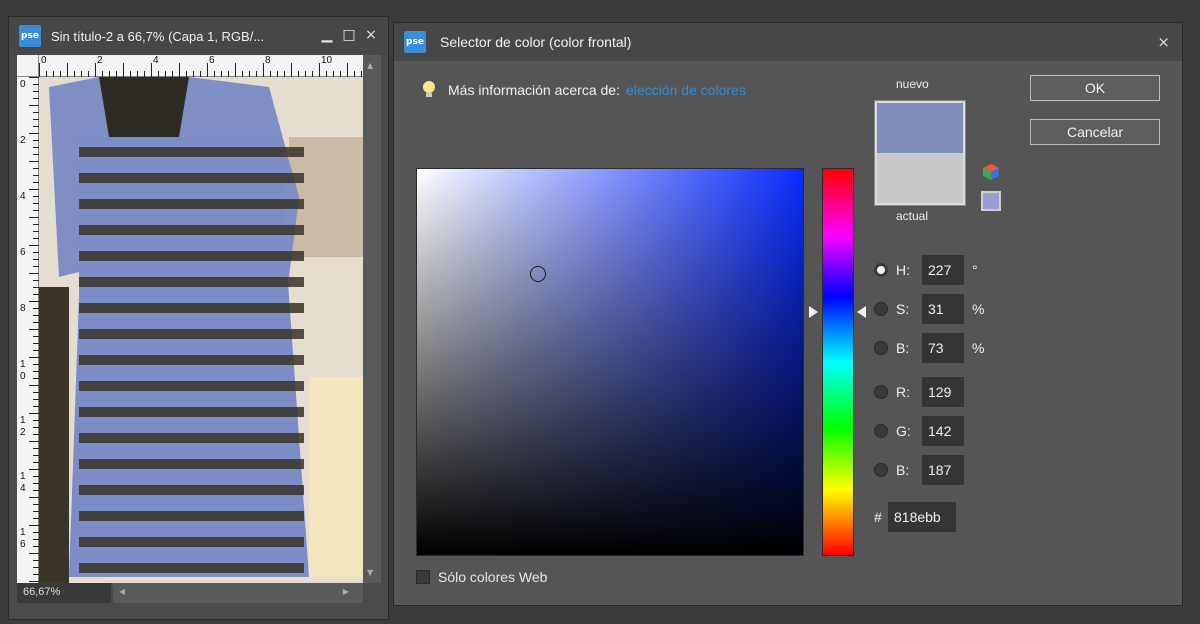  What do you see at coordinates (912, 84) in the screenshot?
I see `swatch-new-label: nuevo` at bounding box center [912, 84].